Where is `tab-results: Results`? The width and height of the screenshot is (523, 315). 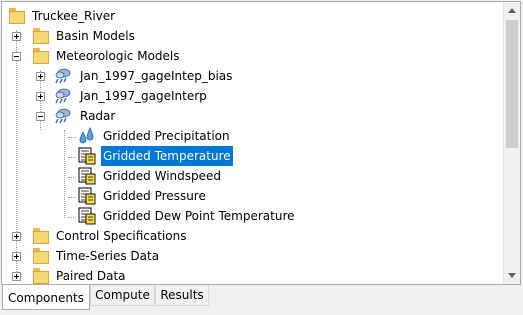 tab-results: Results is located at coordinates (182, 295).